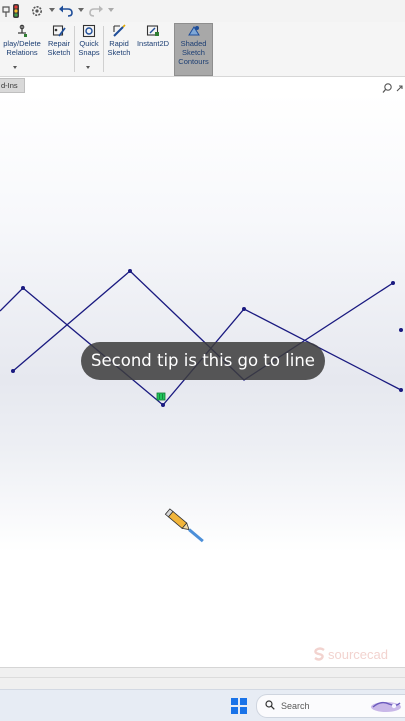 Image resolution: width=405 pixels, height=721 pixels. Describe the element at coordinates (295, 706) in the screenshot. I see `search-placeholder: Search` at that location.